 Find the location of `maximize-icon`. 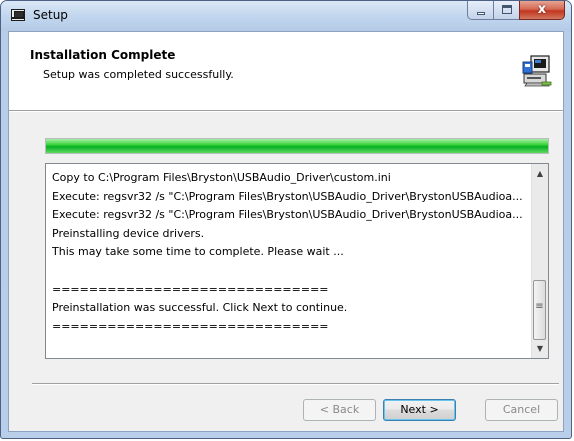

maximize-icon is located at coordinates (507, 9).